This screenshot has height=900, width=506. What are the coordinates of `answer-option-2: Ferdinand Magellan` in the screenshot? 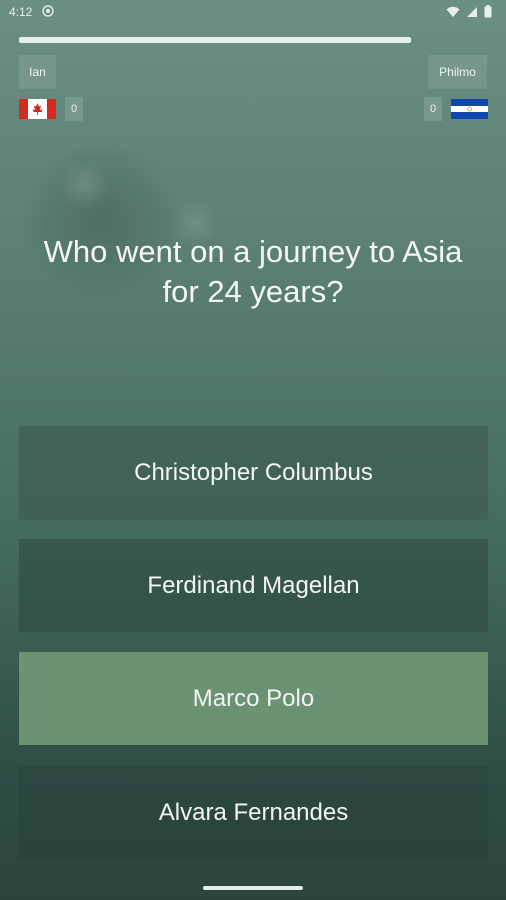 It's located at (253, 585).